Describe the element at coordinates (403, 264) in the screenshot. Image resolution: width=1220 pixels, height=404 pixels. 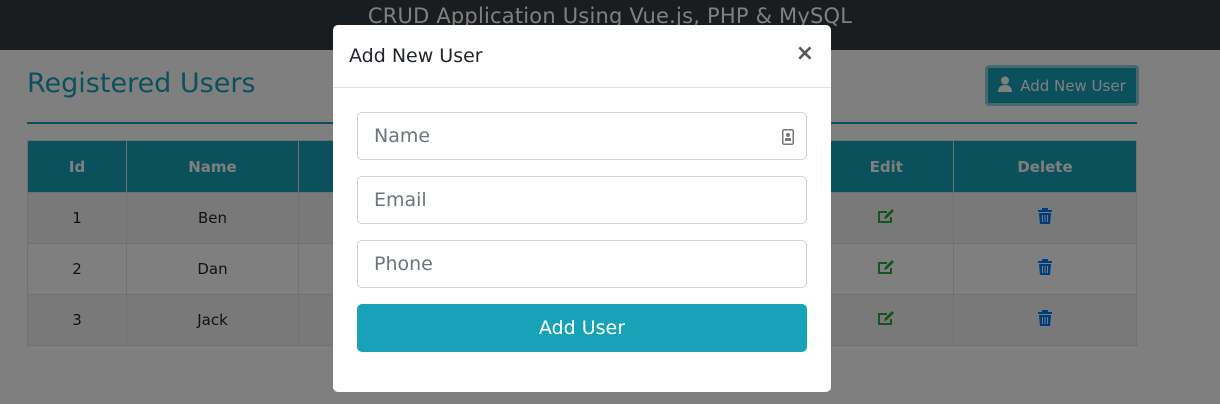
I see `phone-placeholder: Phone` at that location.